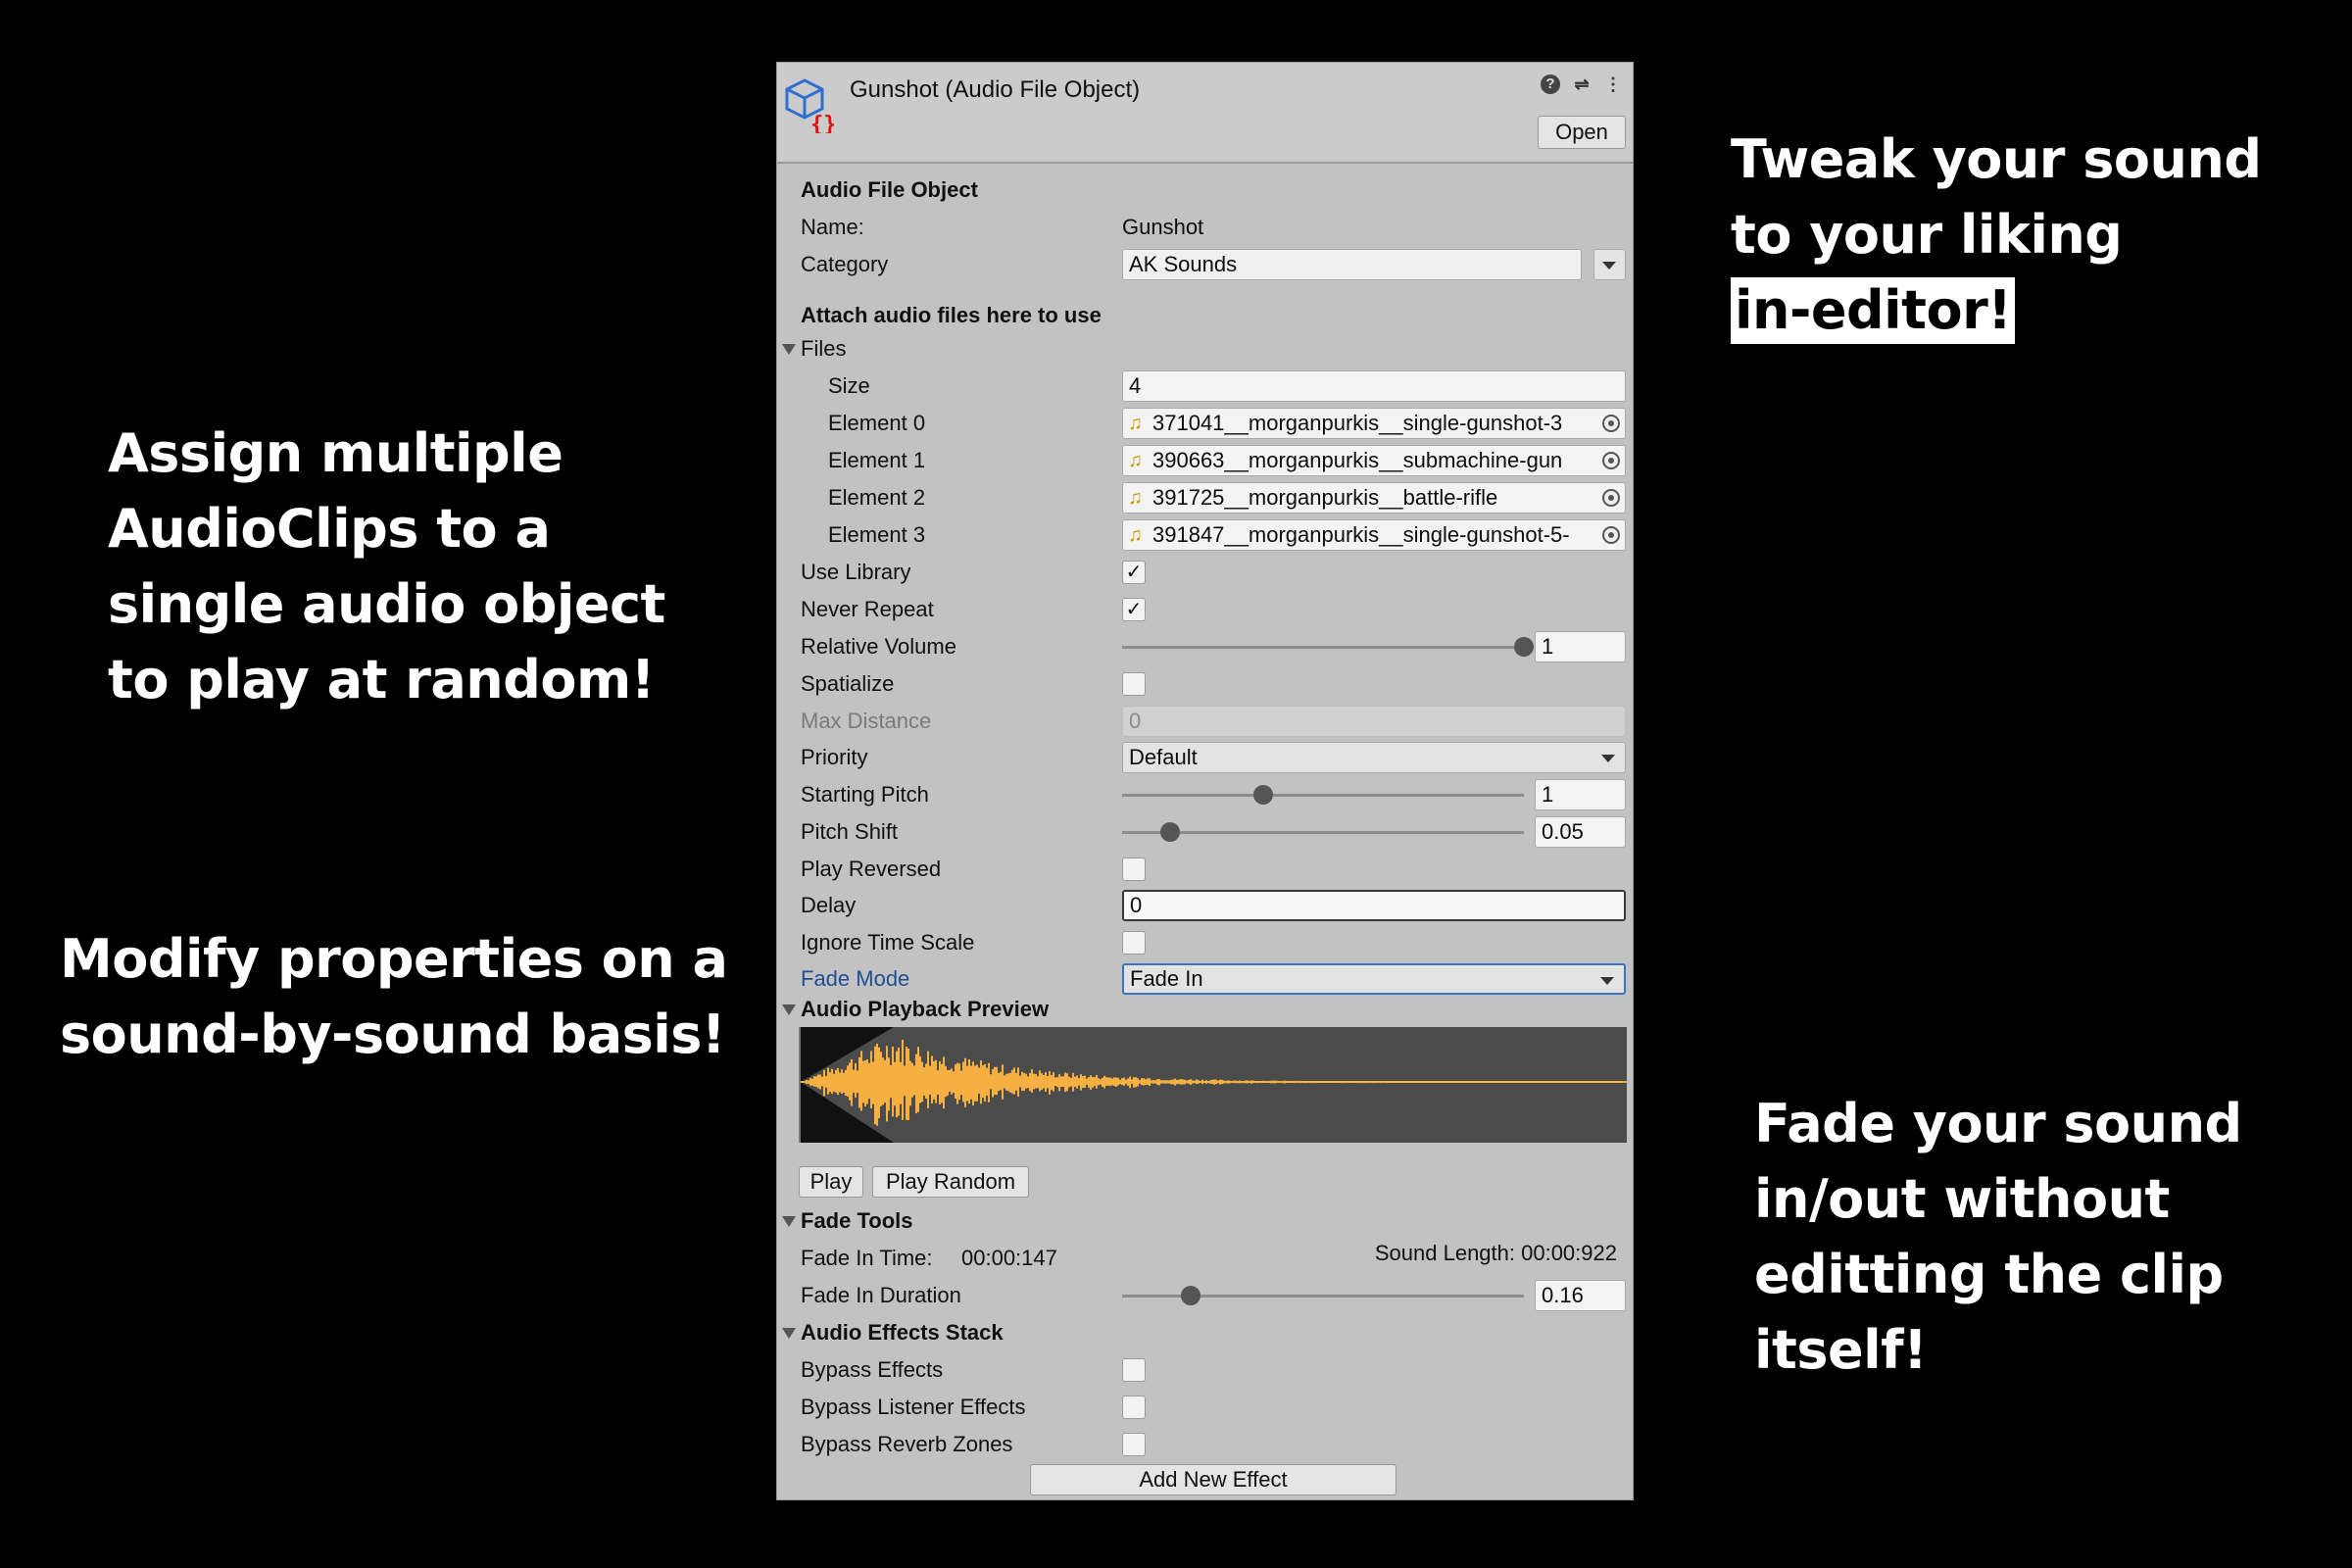 This screenshot has width=2352, height=1568. What do you see at coordinates (1374, 905) in the screenshot?
I see `delay-input: 0` at bounding box center [1374, 905].